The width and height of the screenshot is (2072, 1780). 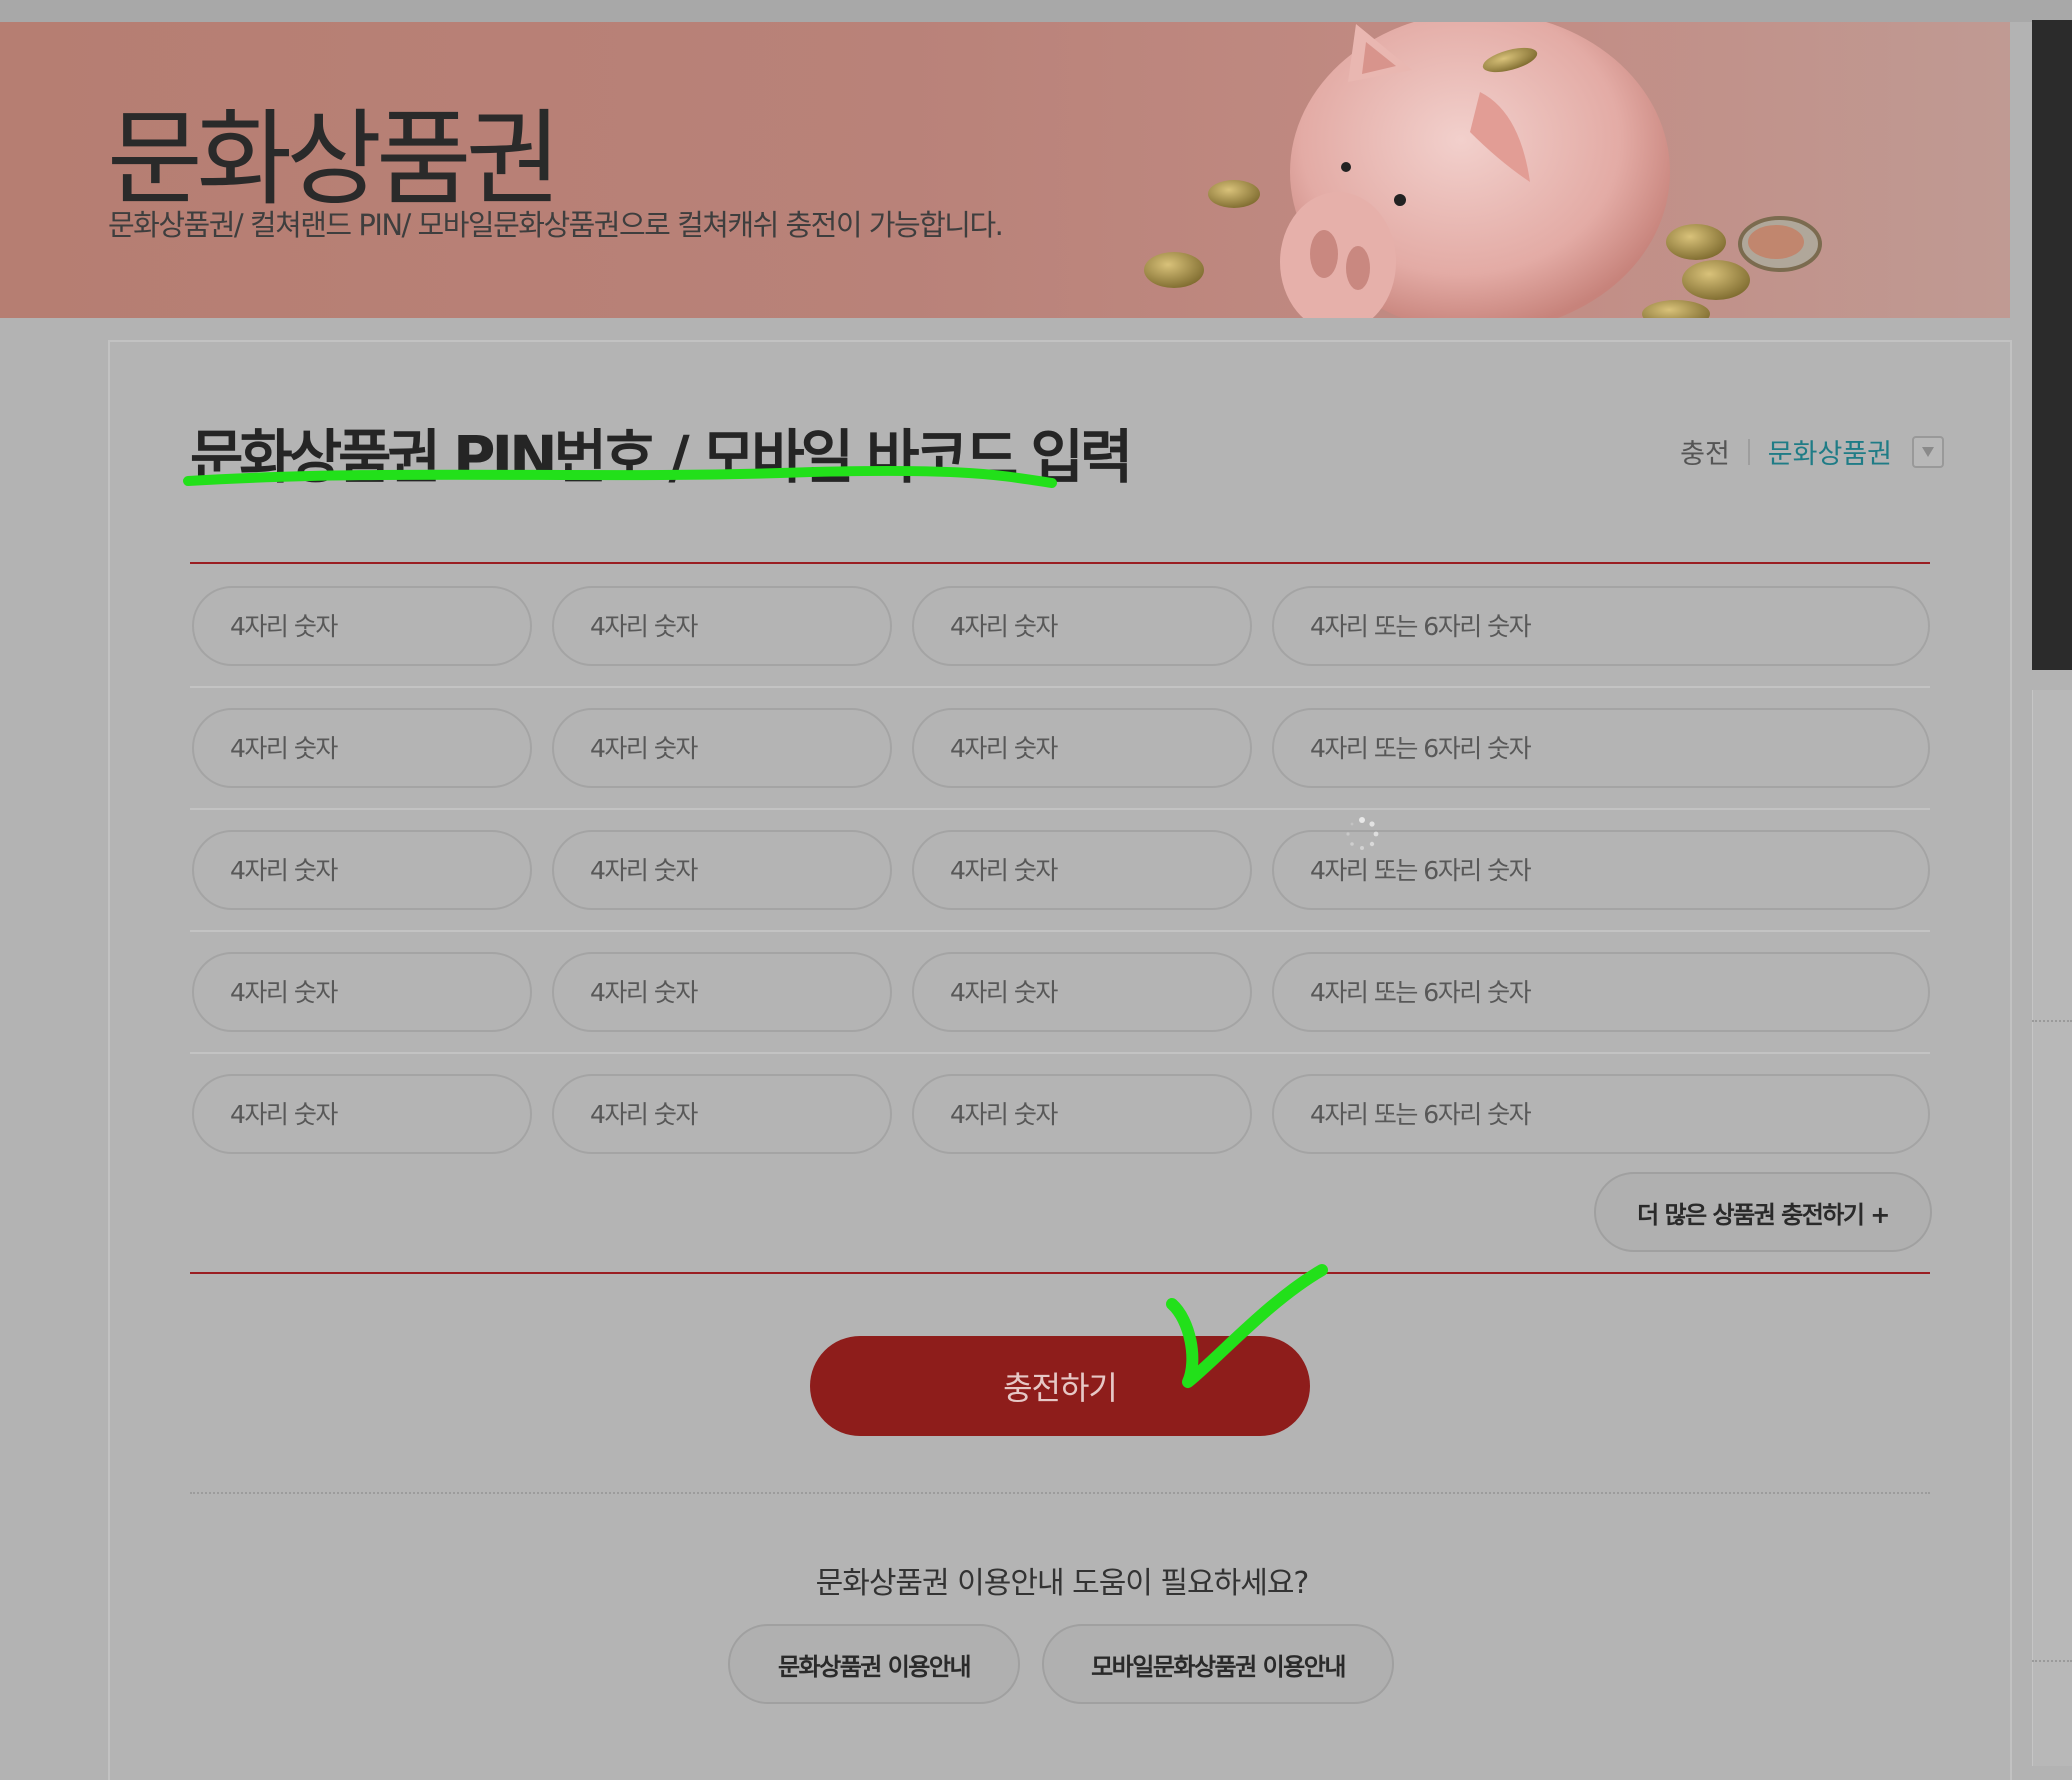 I want to click on help-question: 문화상품권 이용안내 도움이 필요하세요?, so click(x=1062, y=1583).